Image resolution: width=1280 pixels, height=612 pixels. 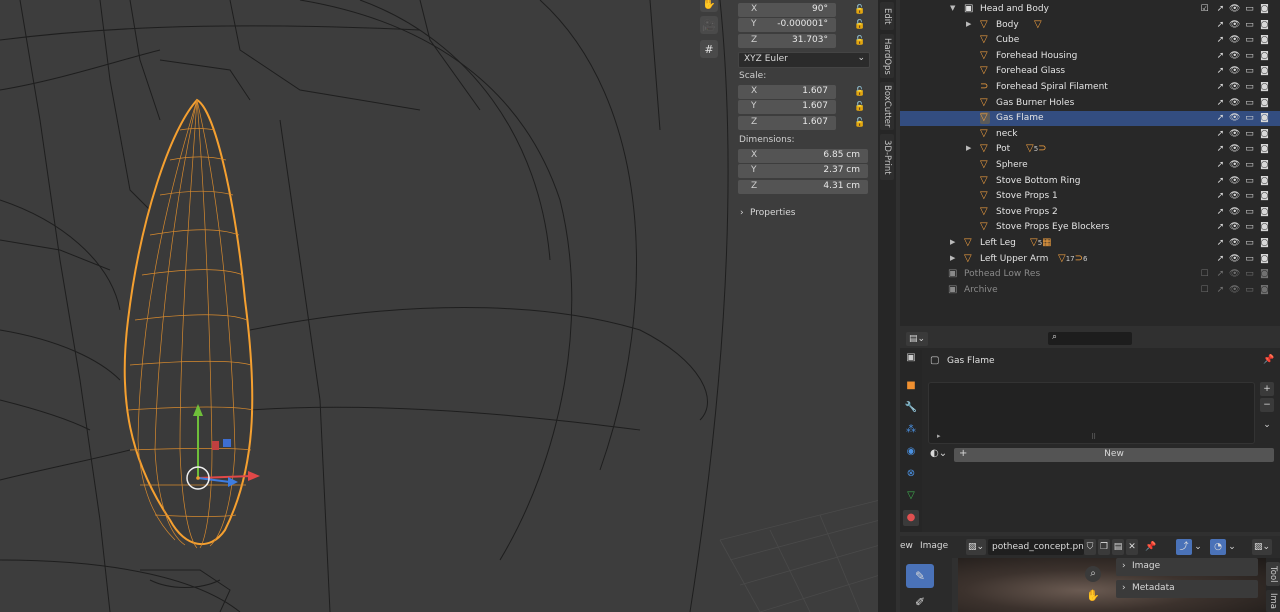 I want to click on outliner-row: ▽ Forehead Housing ➚ 👁 ▭ ◙, so click(x=1090, y=56).